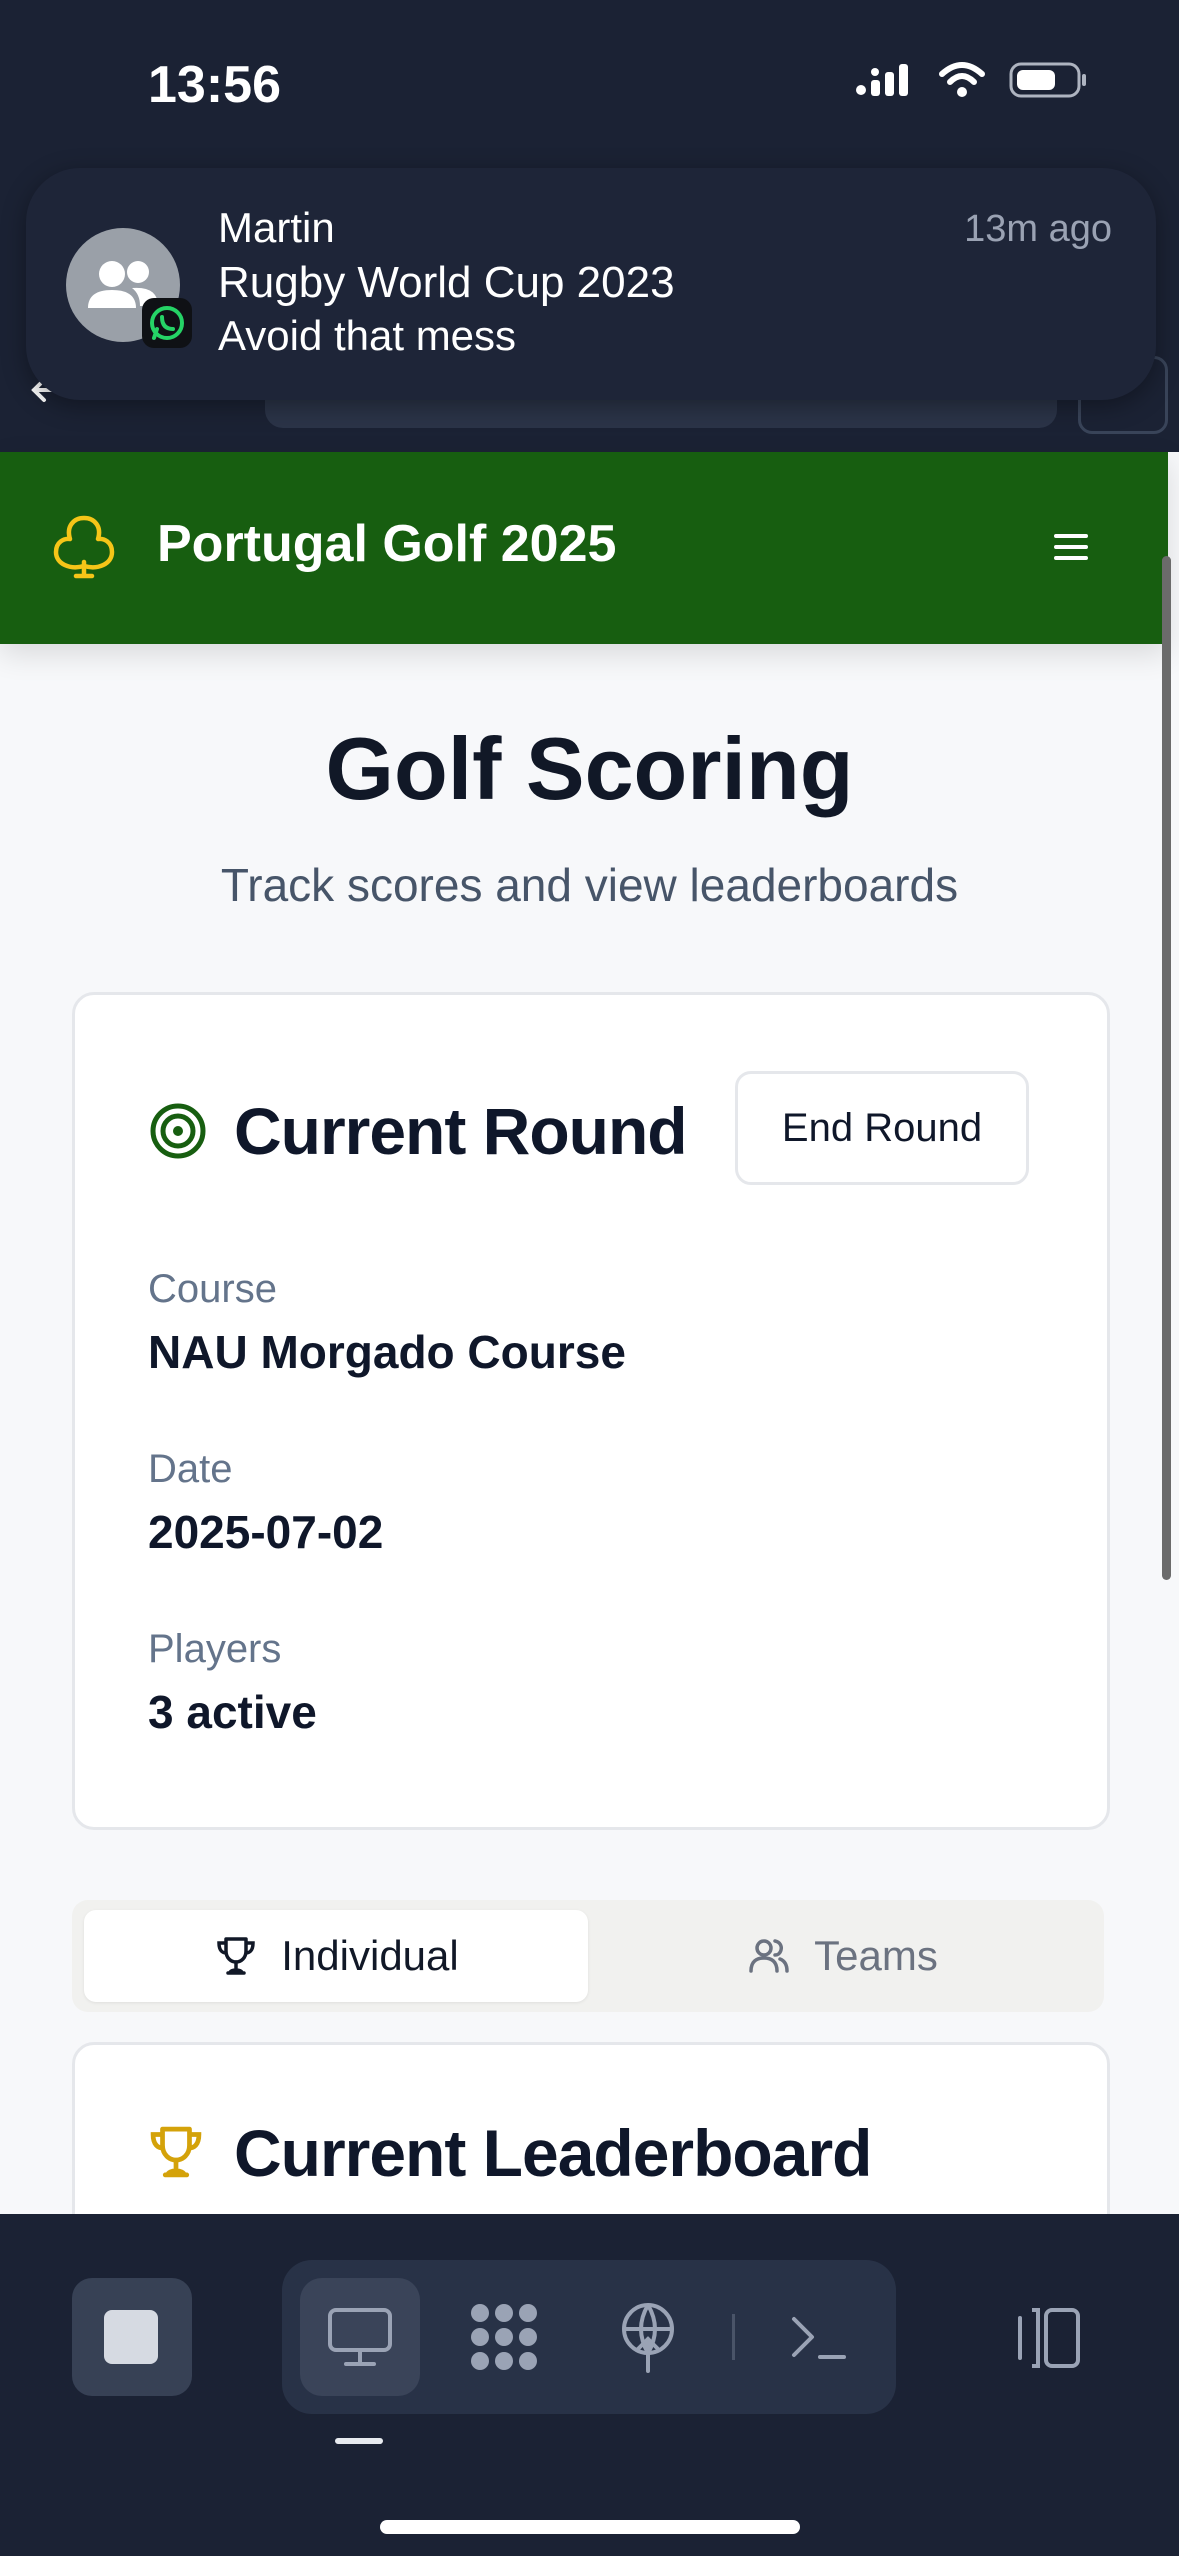 Image resolution: width=1179 pixels, height=2556 pixels. Describe the element at coordinates (266, 1532) in the screenshot. I see `date-value: 2025-07-02` at that location.